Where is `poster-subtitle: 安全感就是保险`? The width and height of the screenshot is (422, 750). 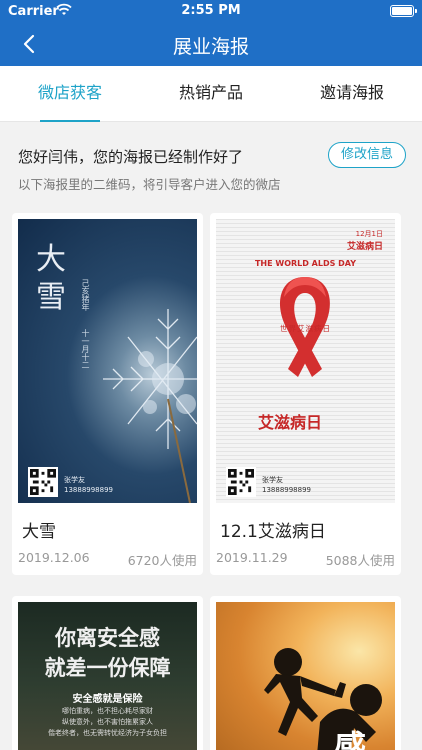
poster-subtitle: 安全感就是保险 is located at coordinates (107, 699).